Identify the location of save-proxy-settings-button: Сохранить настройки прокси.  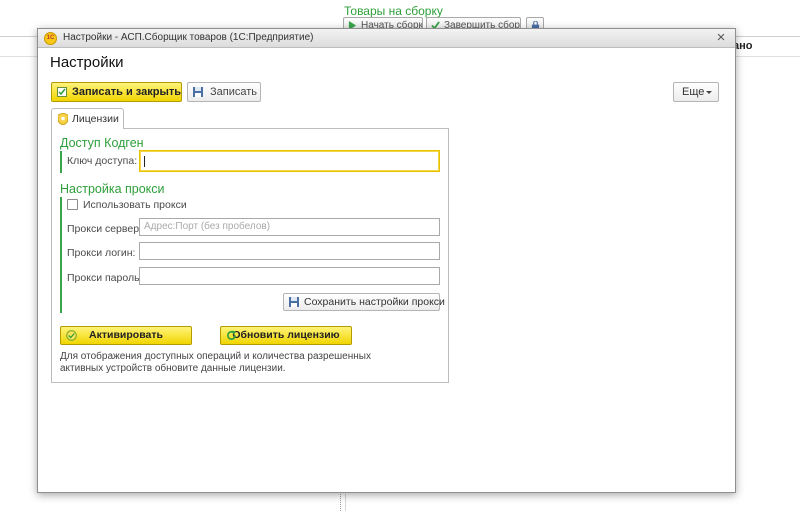
(364, 302).